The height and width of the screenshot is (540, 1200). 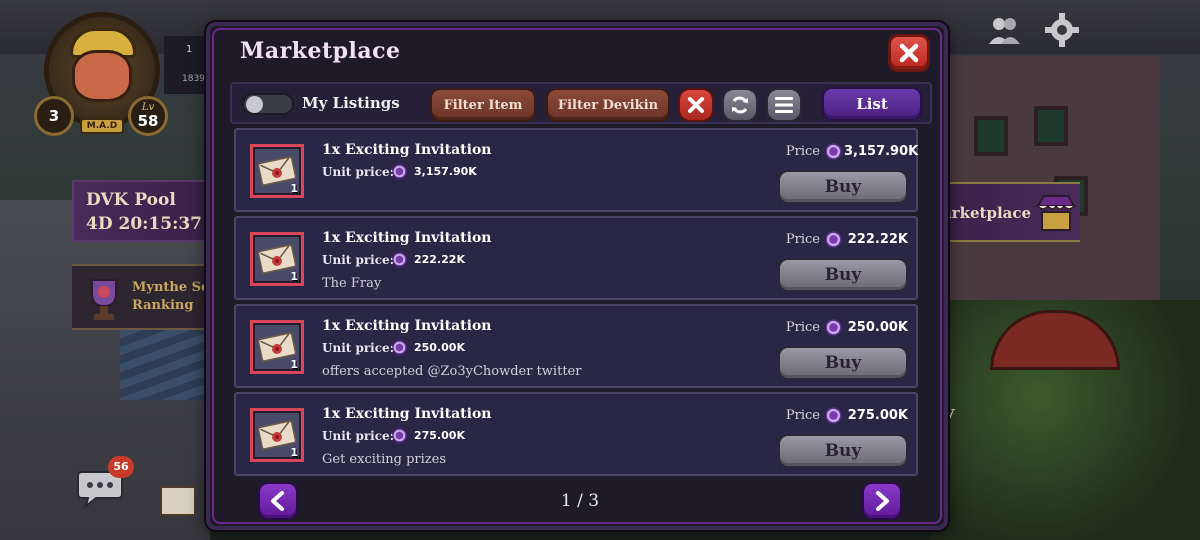 What do you see at coordinates (142, 297) in the screenshot?
I see `ranking-panel: Mynthe Se Ranking` at bounding box center [142, 297].